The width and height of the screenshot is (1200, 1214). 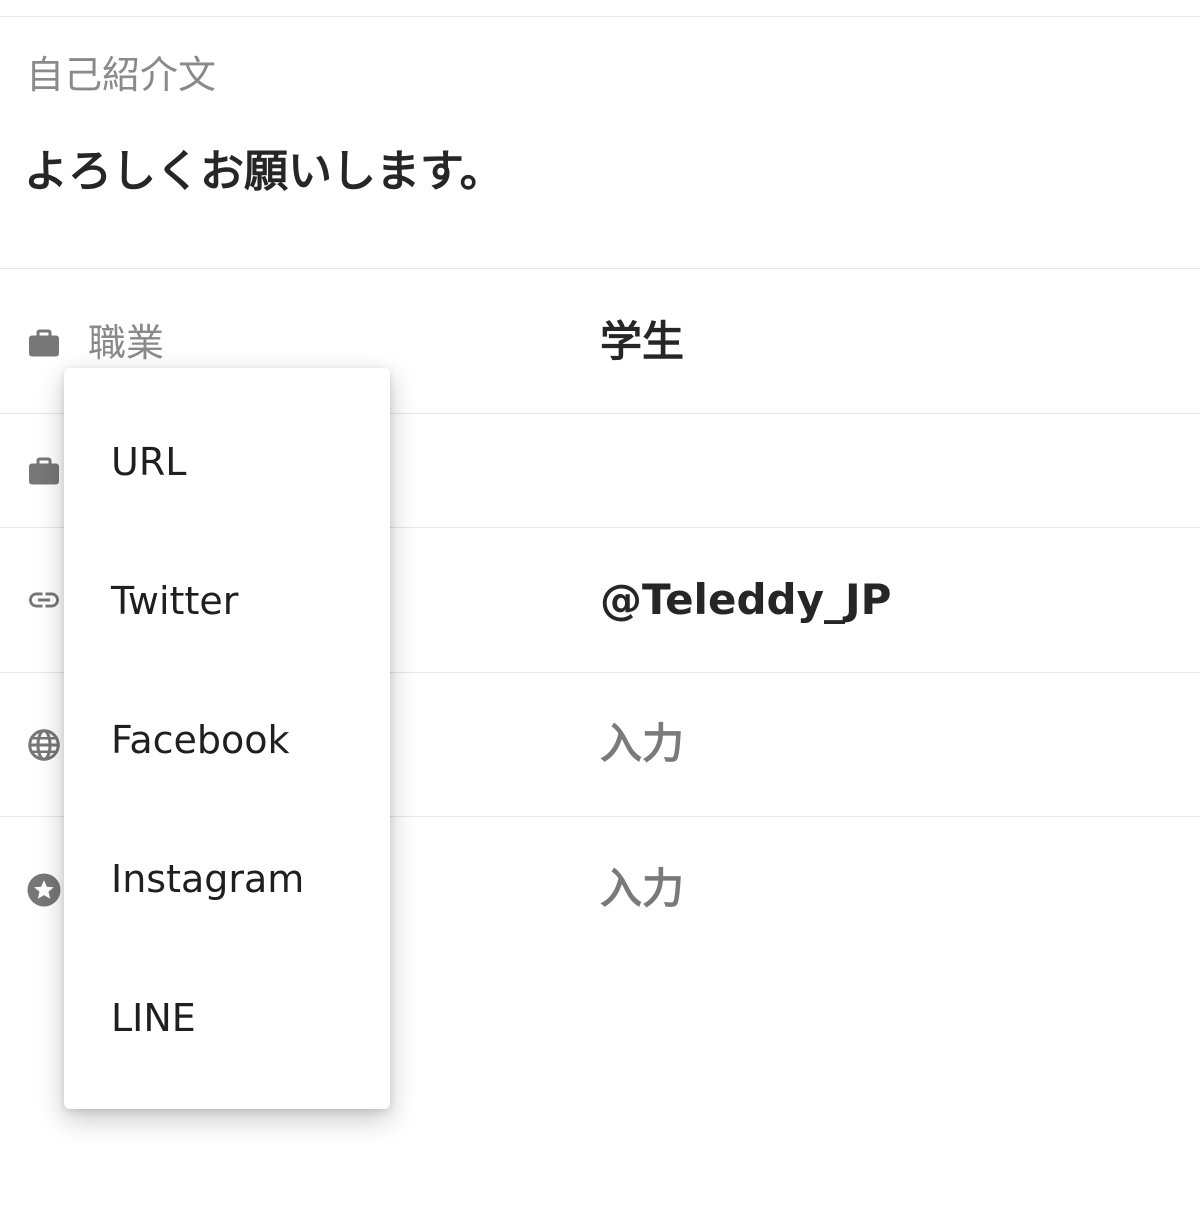 I want to click on bio-divider, so click(x=600, y=268).